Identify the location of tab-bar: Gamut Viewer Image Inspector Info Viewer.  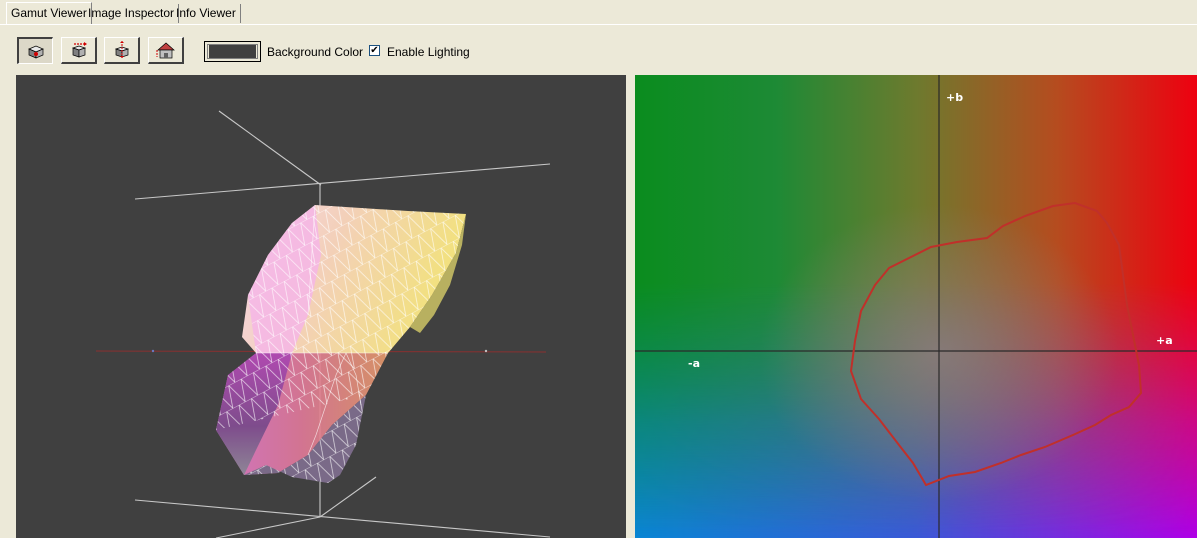
(598, 12).